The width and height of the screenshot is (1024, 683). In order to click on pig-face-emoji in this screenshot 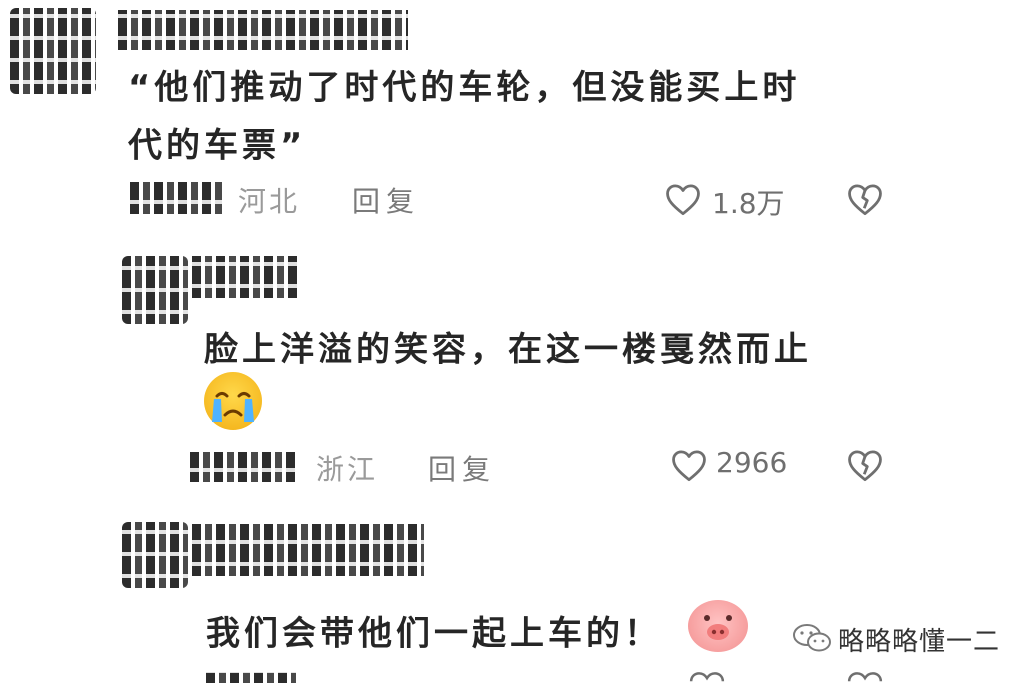, I will do `click(718, 626)`.